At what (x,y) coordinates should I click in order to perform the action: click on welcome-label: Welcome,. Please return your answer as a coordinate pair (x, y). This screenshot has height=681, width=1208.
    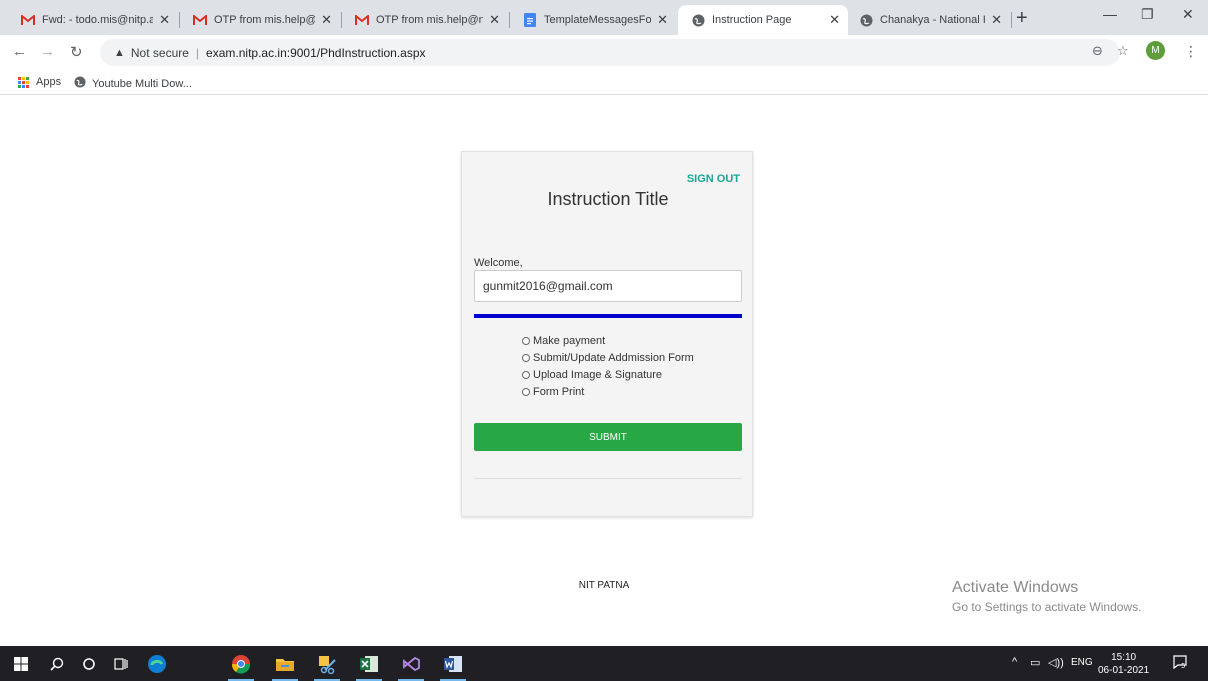
    Looking at the image, I should click on (498, 263).